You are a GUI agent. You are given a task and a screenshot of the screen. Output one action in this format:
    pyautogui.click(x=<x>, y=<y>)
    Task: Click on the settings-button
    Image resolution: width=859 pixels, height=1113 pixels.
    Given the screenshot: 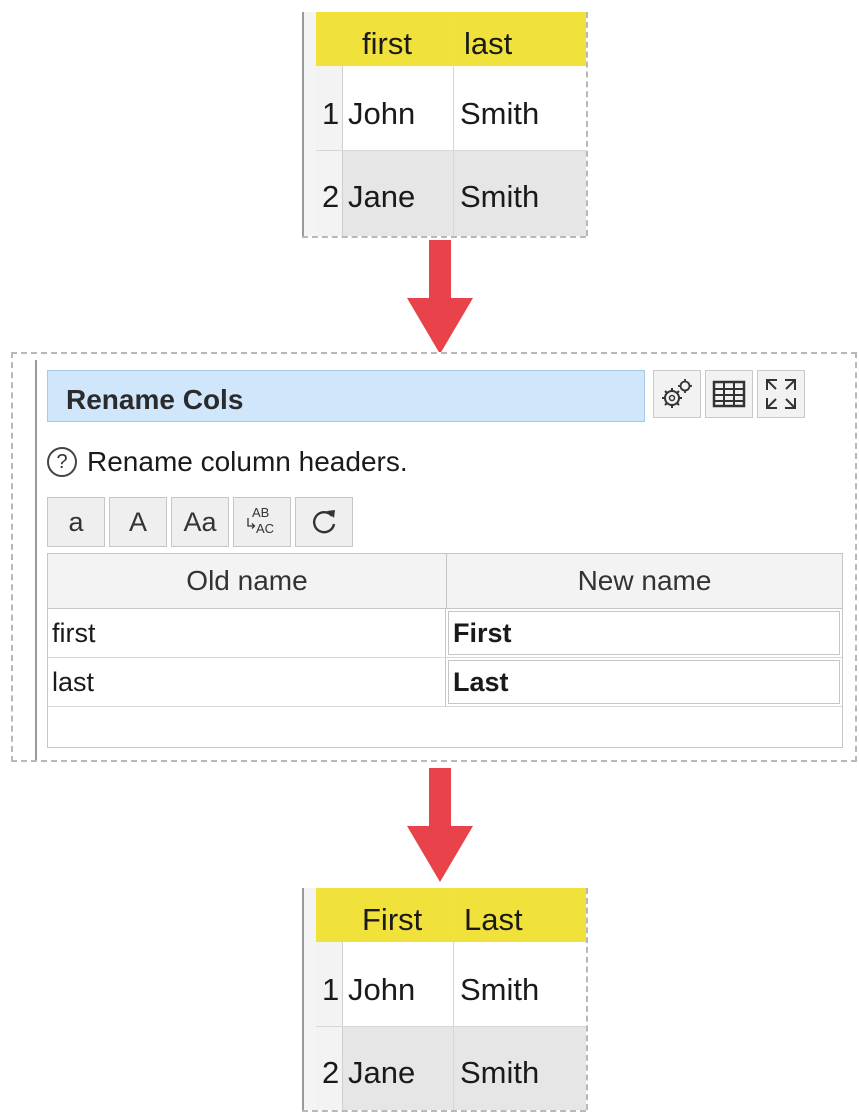 What is the action you would take?
    pyautogui.click(x=677, y=394)
    